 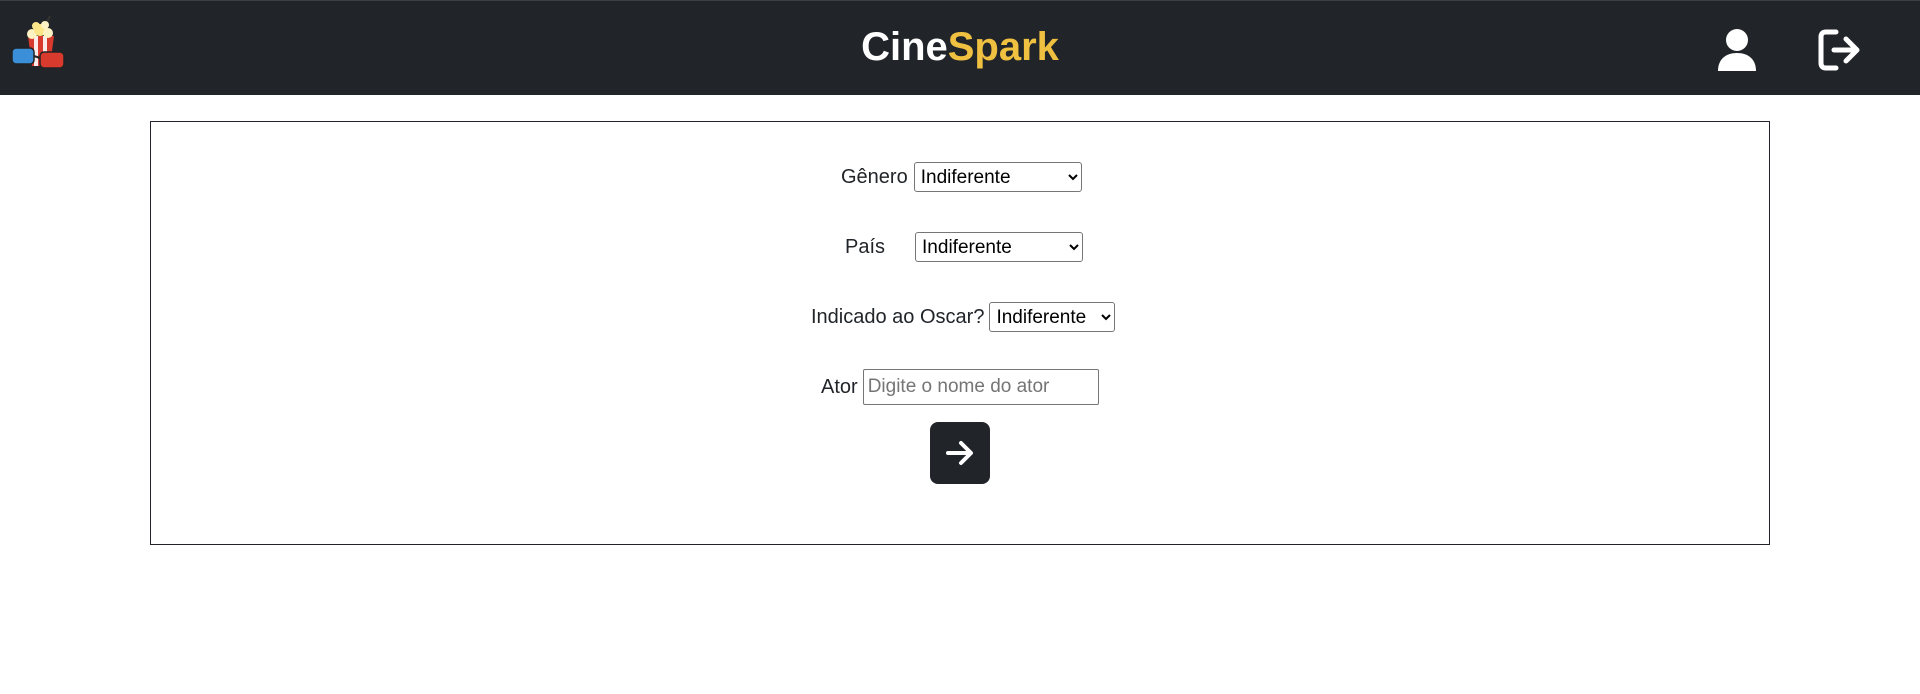 I want to click on navbar: CineSpark, so click(x=960, y=47).